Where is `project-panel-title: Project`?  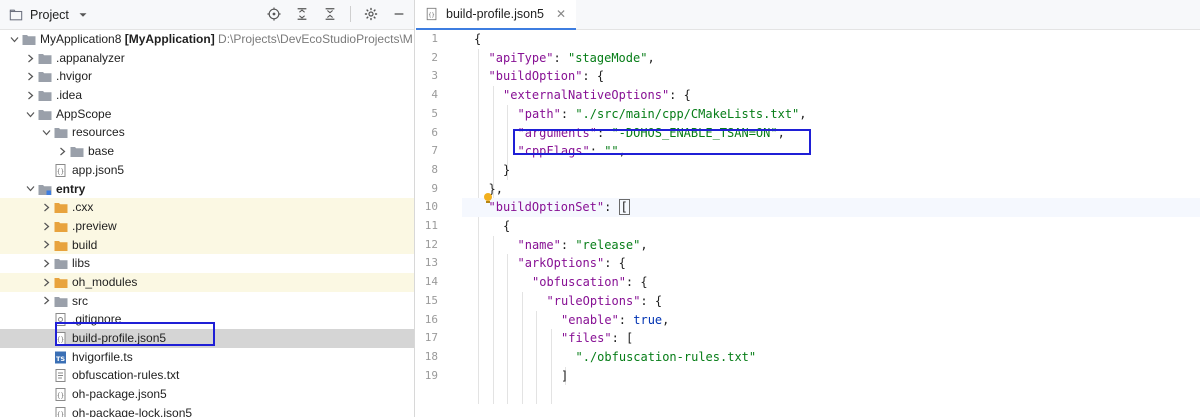 project-panel-title: Project is located at coordinates (49, 15).